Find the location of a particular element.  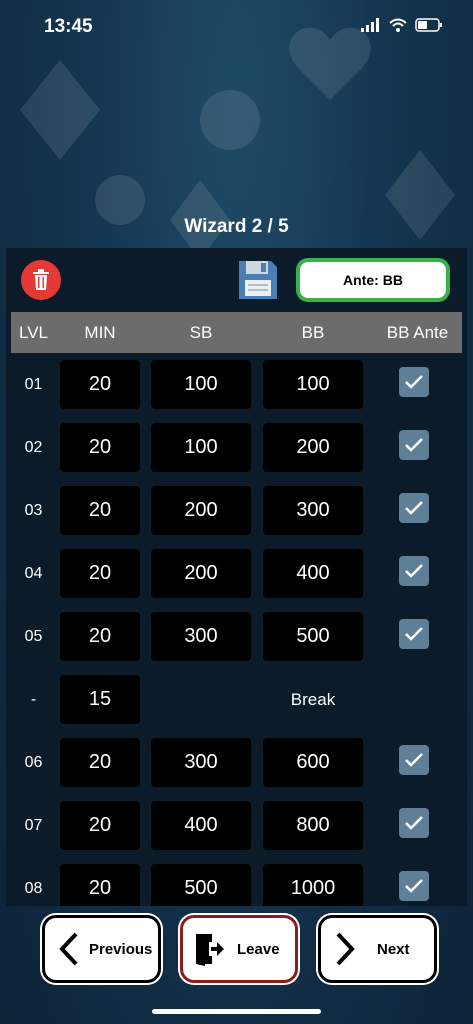

table-header: LVL MIN SB BB BB Ante is located at coordinates (236, 332).